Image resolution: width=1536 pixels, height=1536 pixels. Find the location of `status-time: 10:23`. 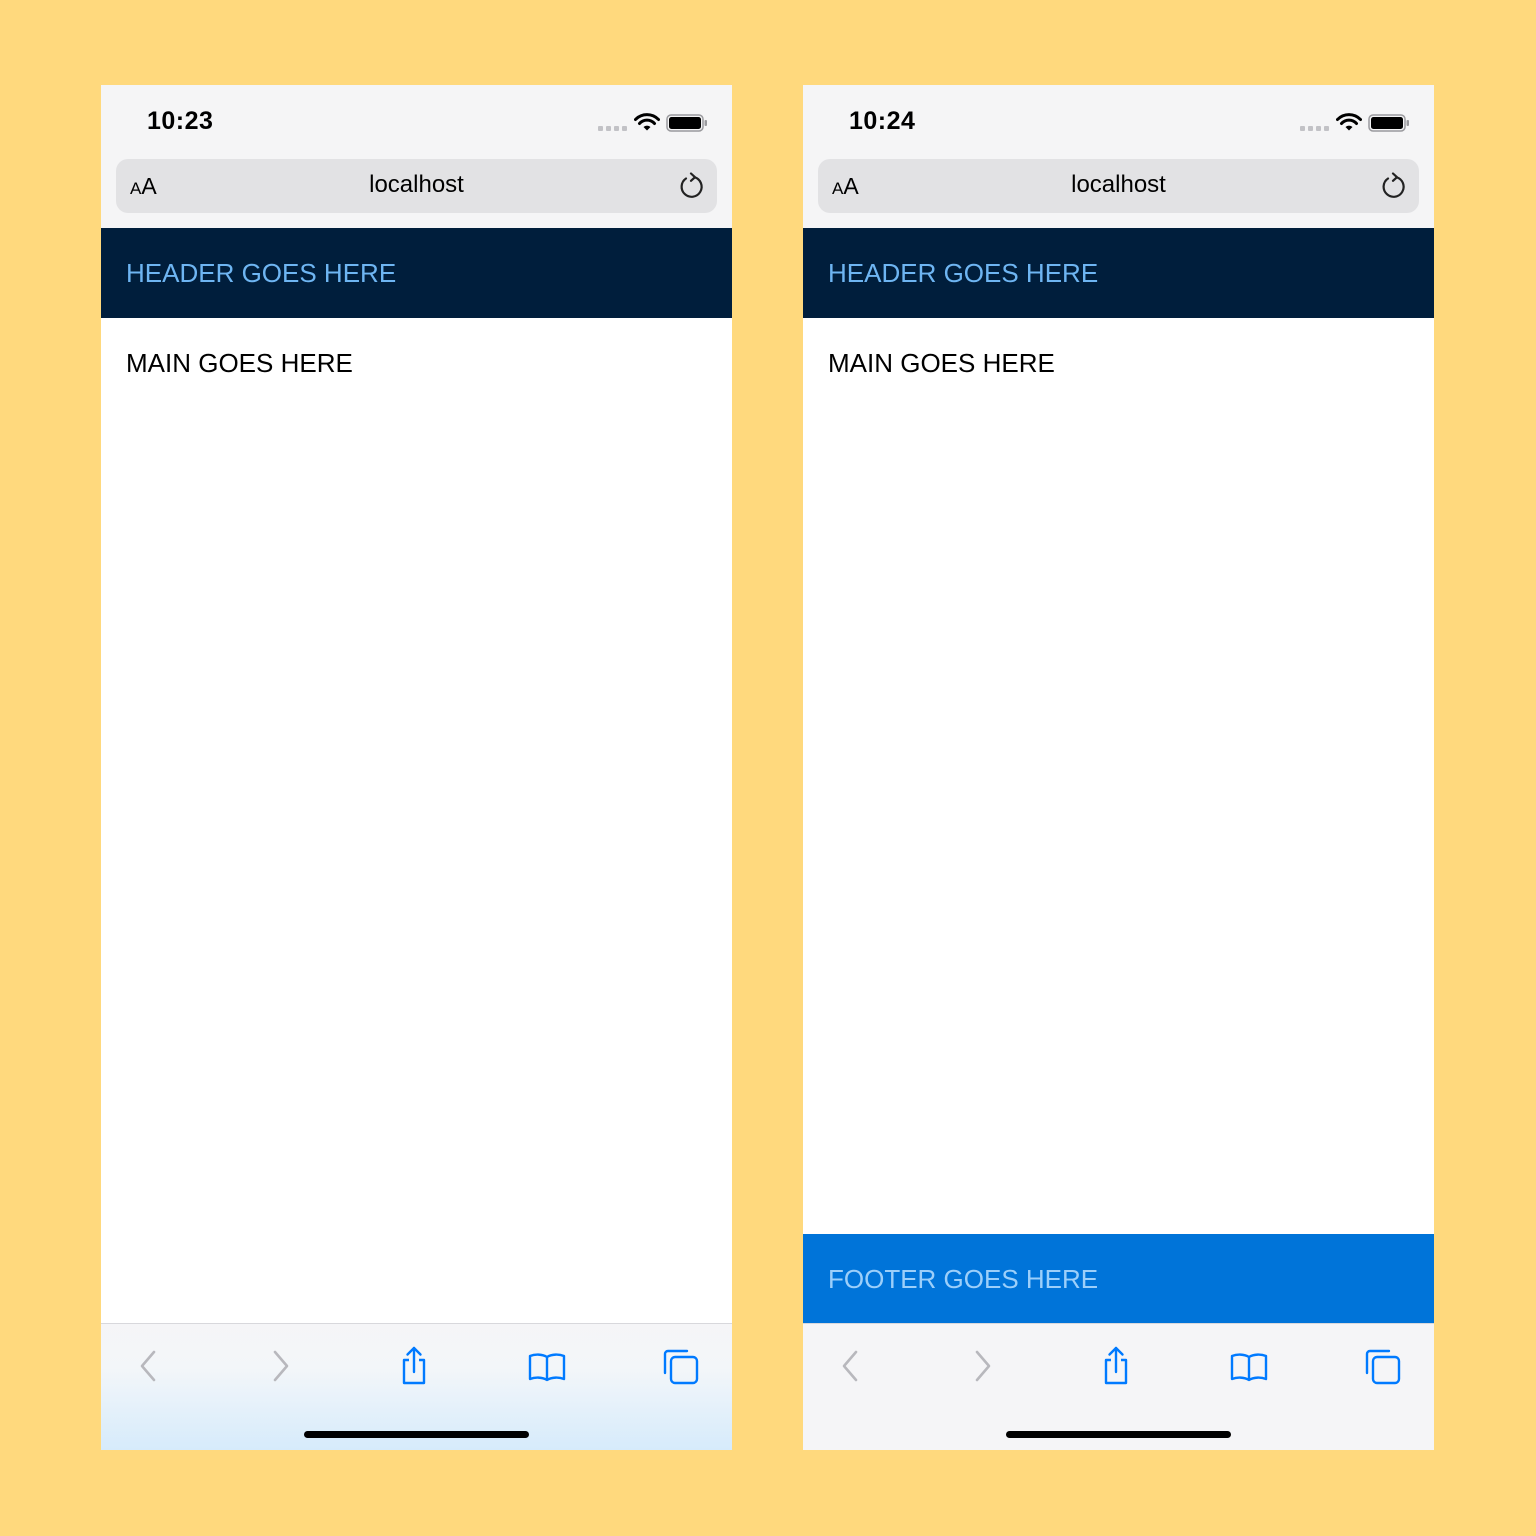

status-time: 10:23 is located at coordinates (180, 121).